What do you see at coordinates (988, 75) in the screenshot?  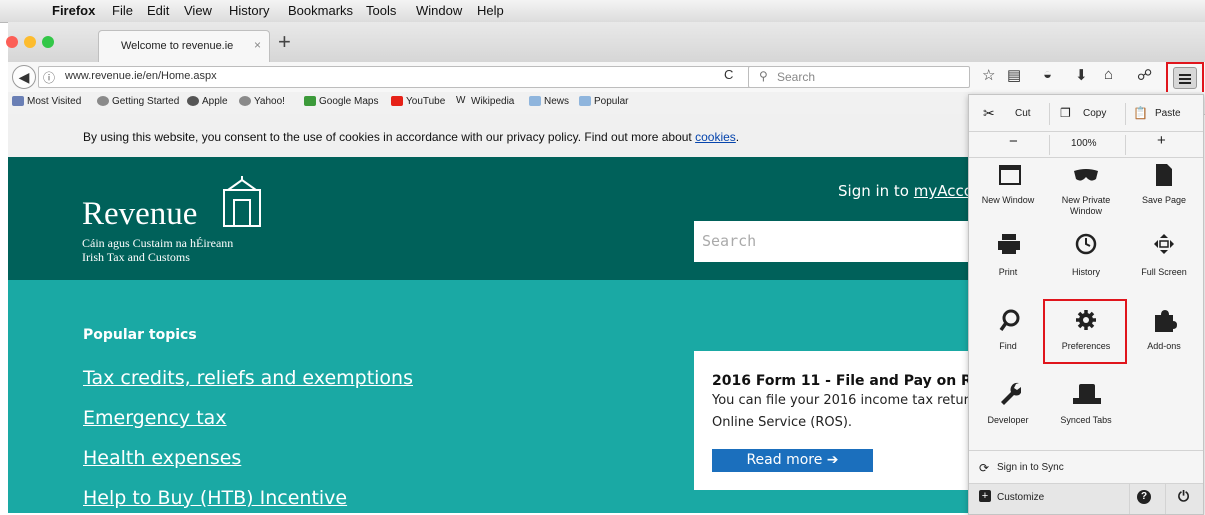 I see `bookmark-star-icon: ☆` at bounding box center [988, 75].